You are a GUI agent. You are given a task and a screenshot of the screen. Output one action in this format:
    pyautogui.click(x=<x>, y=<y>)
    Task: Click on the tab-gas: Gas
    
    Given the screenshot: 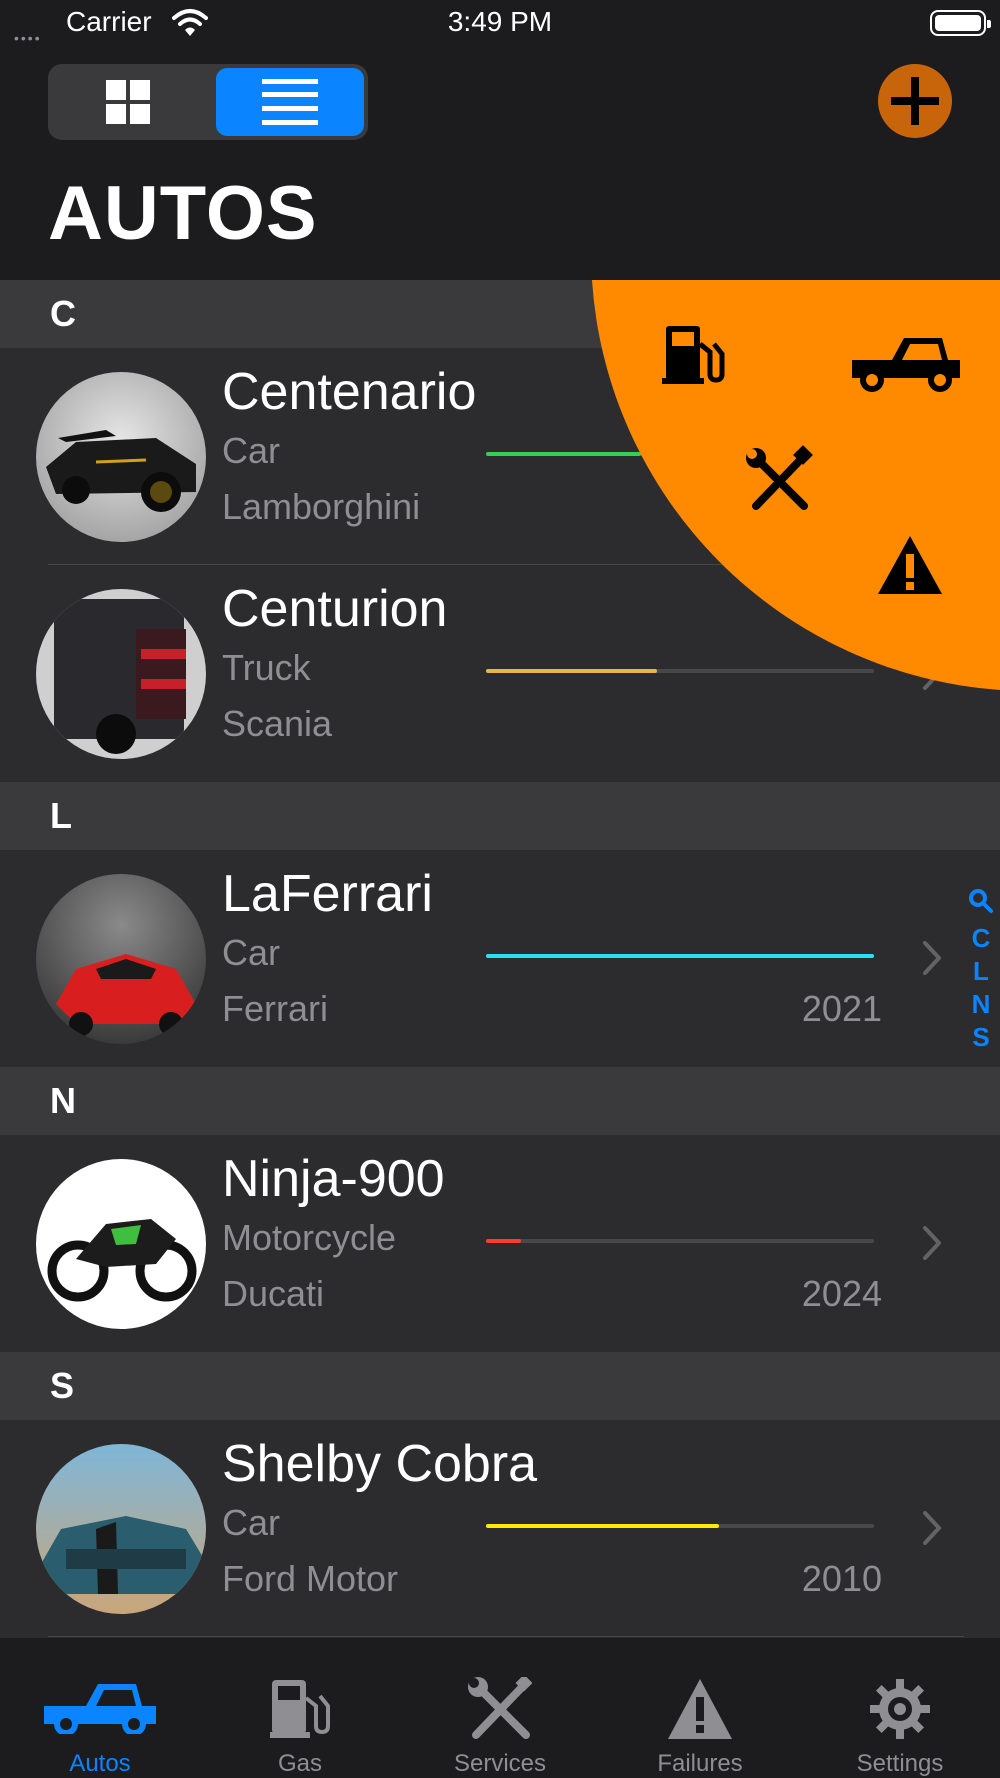 What is the action you would take?
    pyautogui.click(x=300, y=1708)
    